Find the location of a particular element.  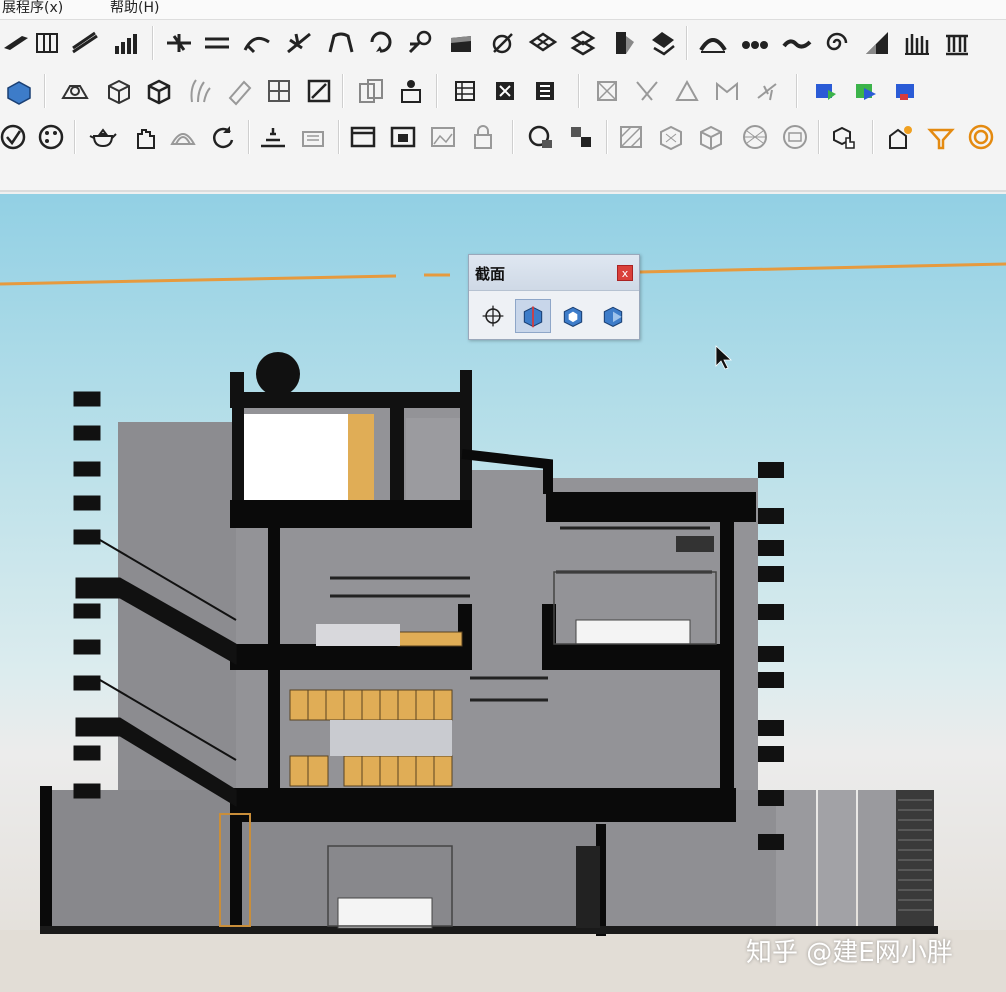

spiral-icon is located at coordinates (837, 43).